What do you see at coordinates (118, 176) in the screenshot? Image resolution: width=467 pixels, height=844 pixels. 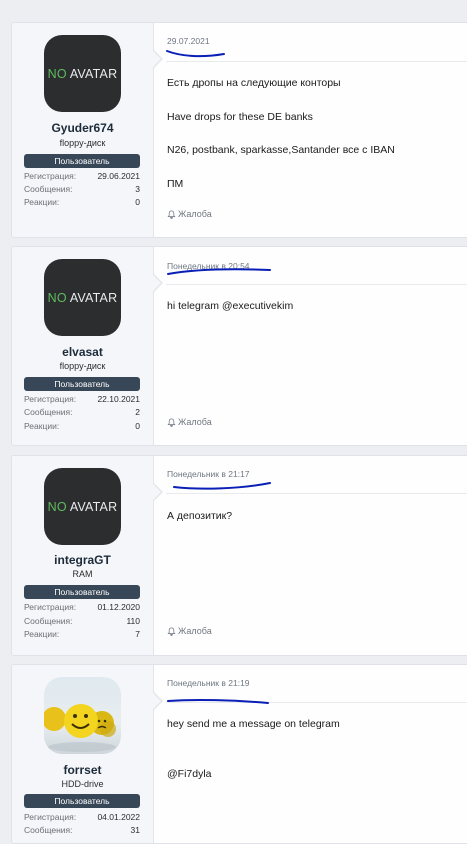 I see `stat-value: 29.06.2021` at bounding box center [118, 176].